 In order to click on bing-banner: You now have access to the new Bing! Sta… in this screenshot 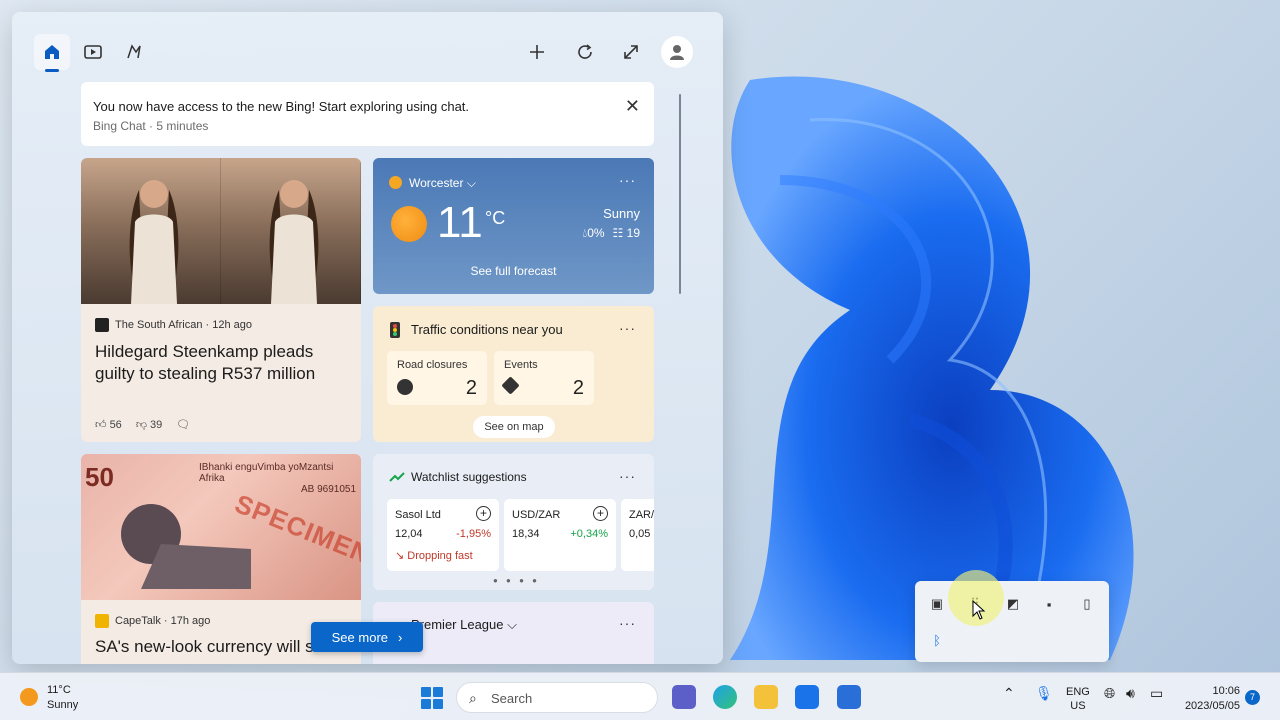, I will do `click(367, 114)`.